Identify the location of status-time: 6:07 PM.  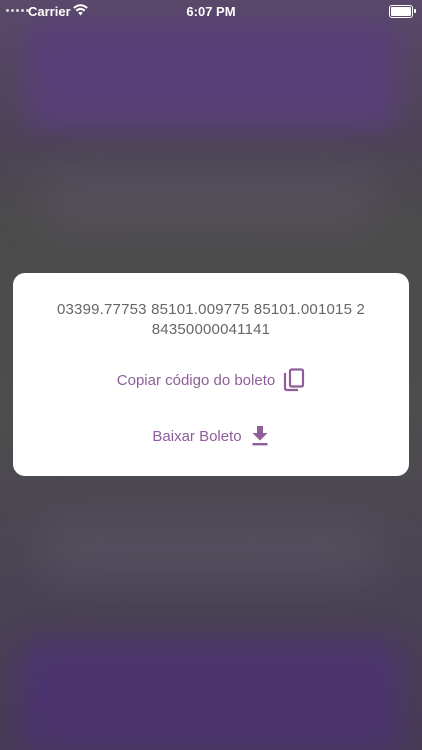
(211, 11).